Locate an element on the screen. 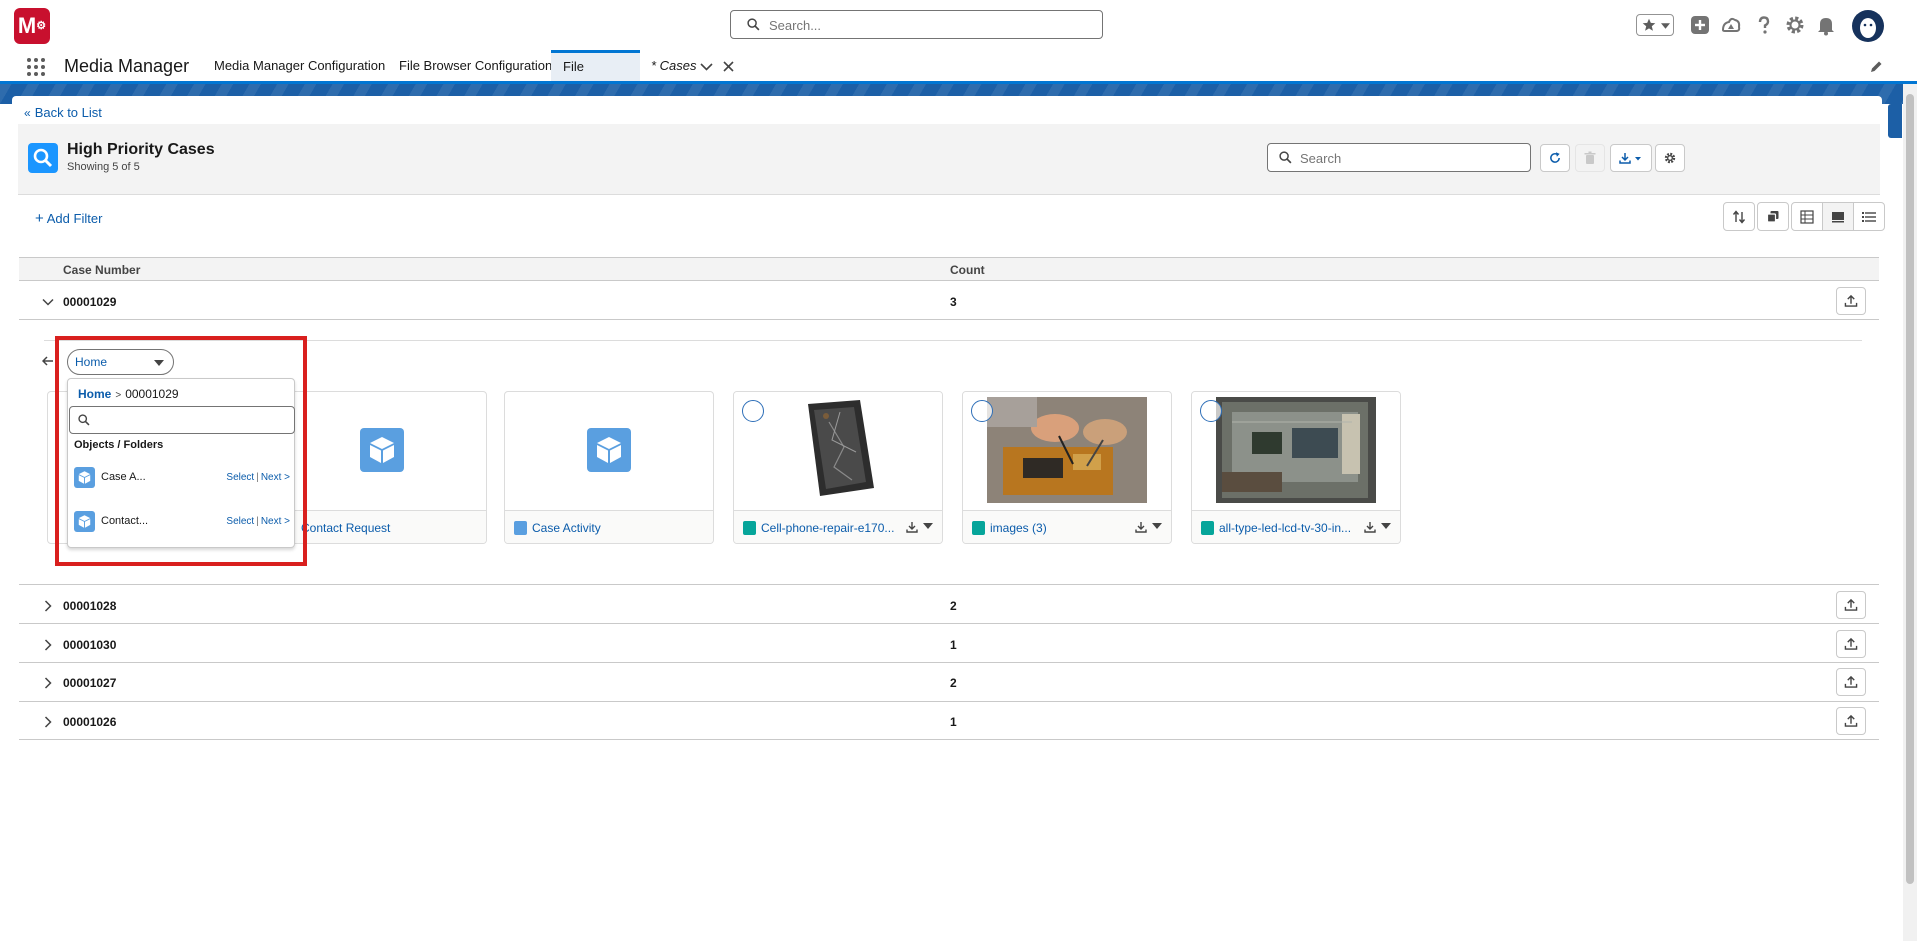 Image resolution: width=1917 pixels, height=941 pixels. sort-button is located at coordinates (1739, 216).